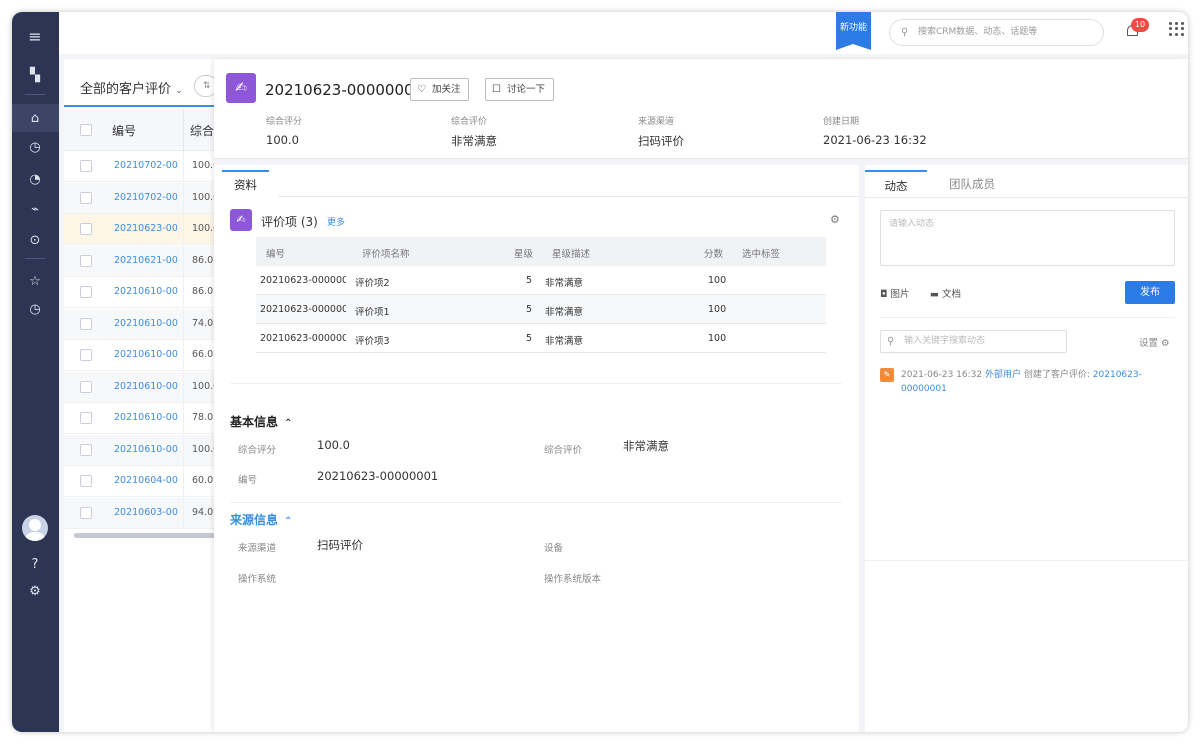  I want to click on pie-chart-icon: ◔, so click(35, 179).